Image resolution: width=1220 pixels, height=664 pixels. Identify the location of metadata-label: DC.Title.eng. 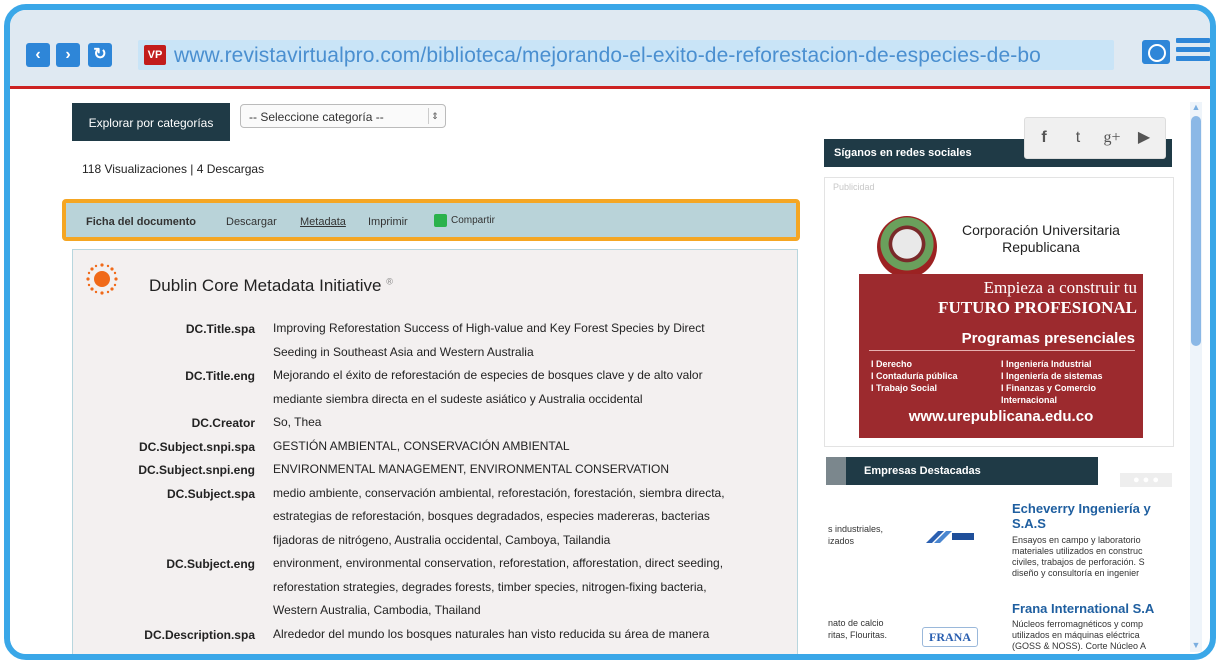
(220, 376).